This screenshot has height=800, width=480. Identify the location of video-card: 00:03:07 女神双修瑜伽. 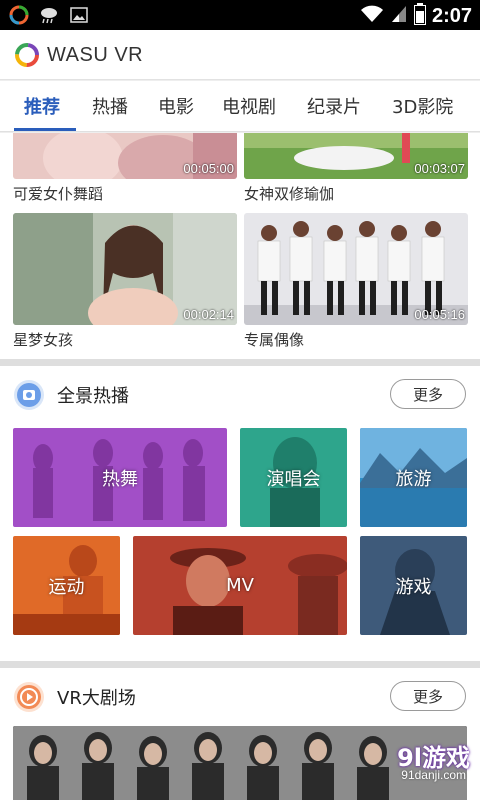
(356, 168).